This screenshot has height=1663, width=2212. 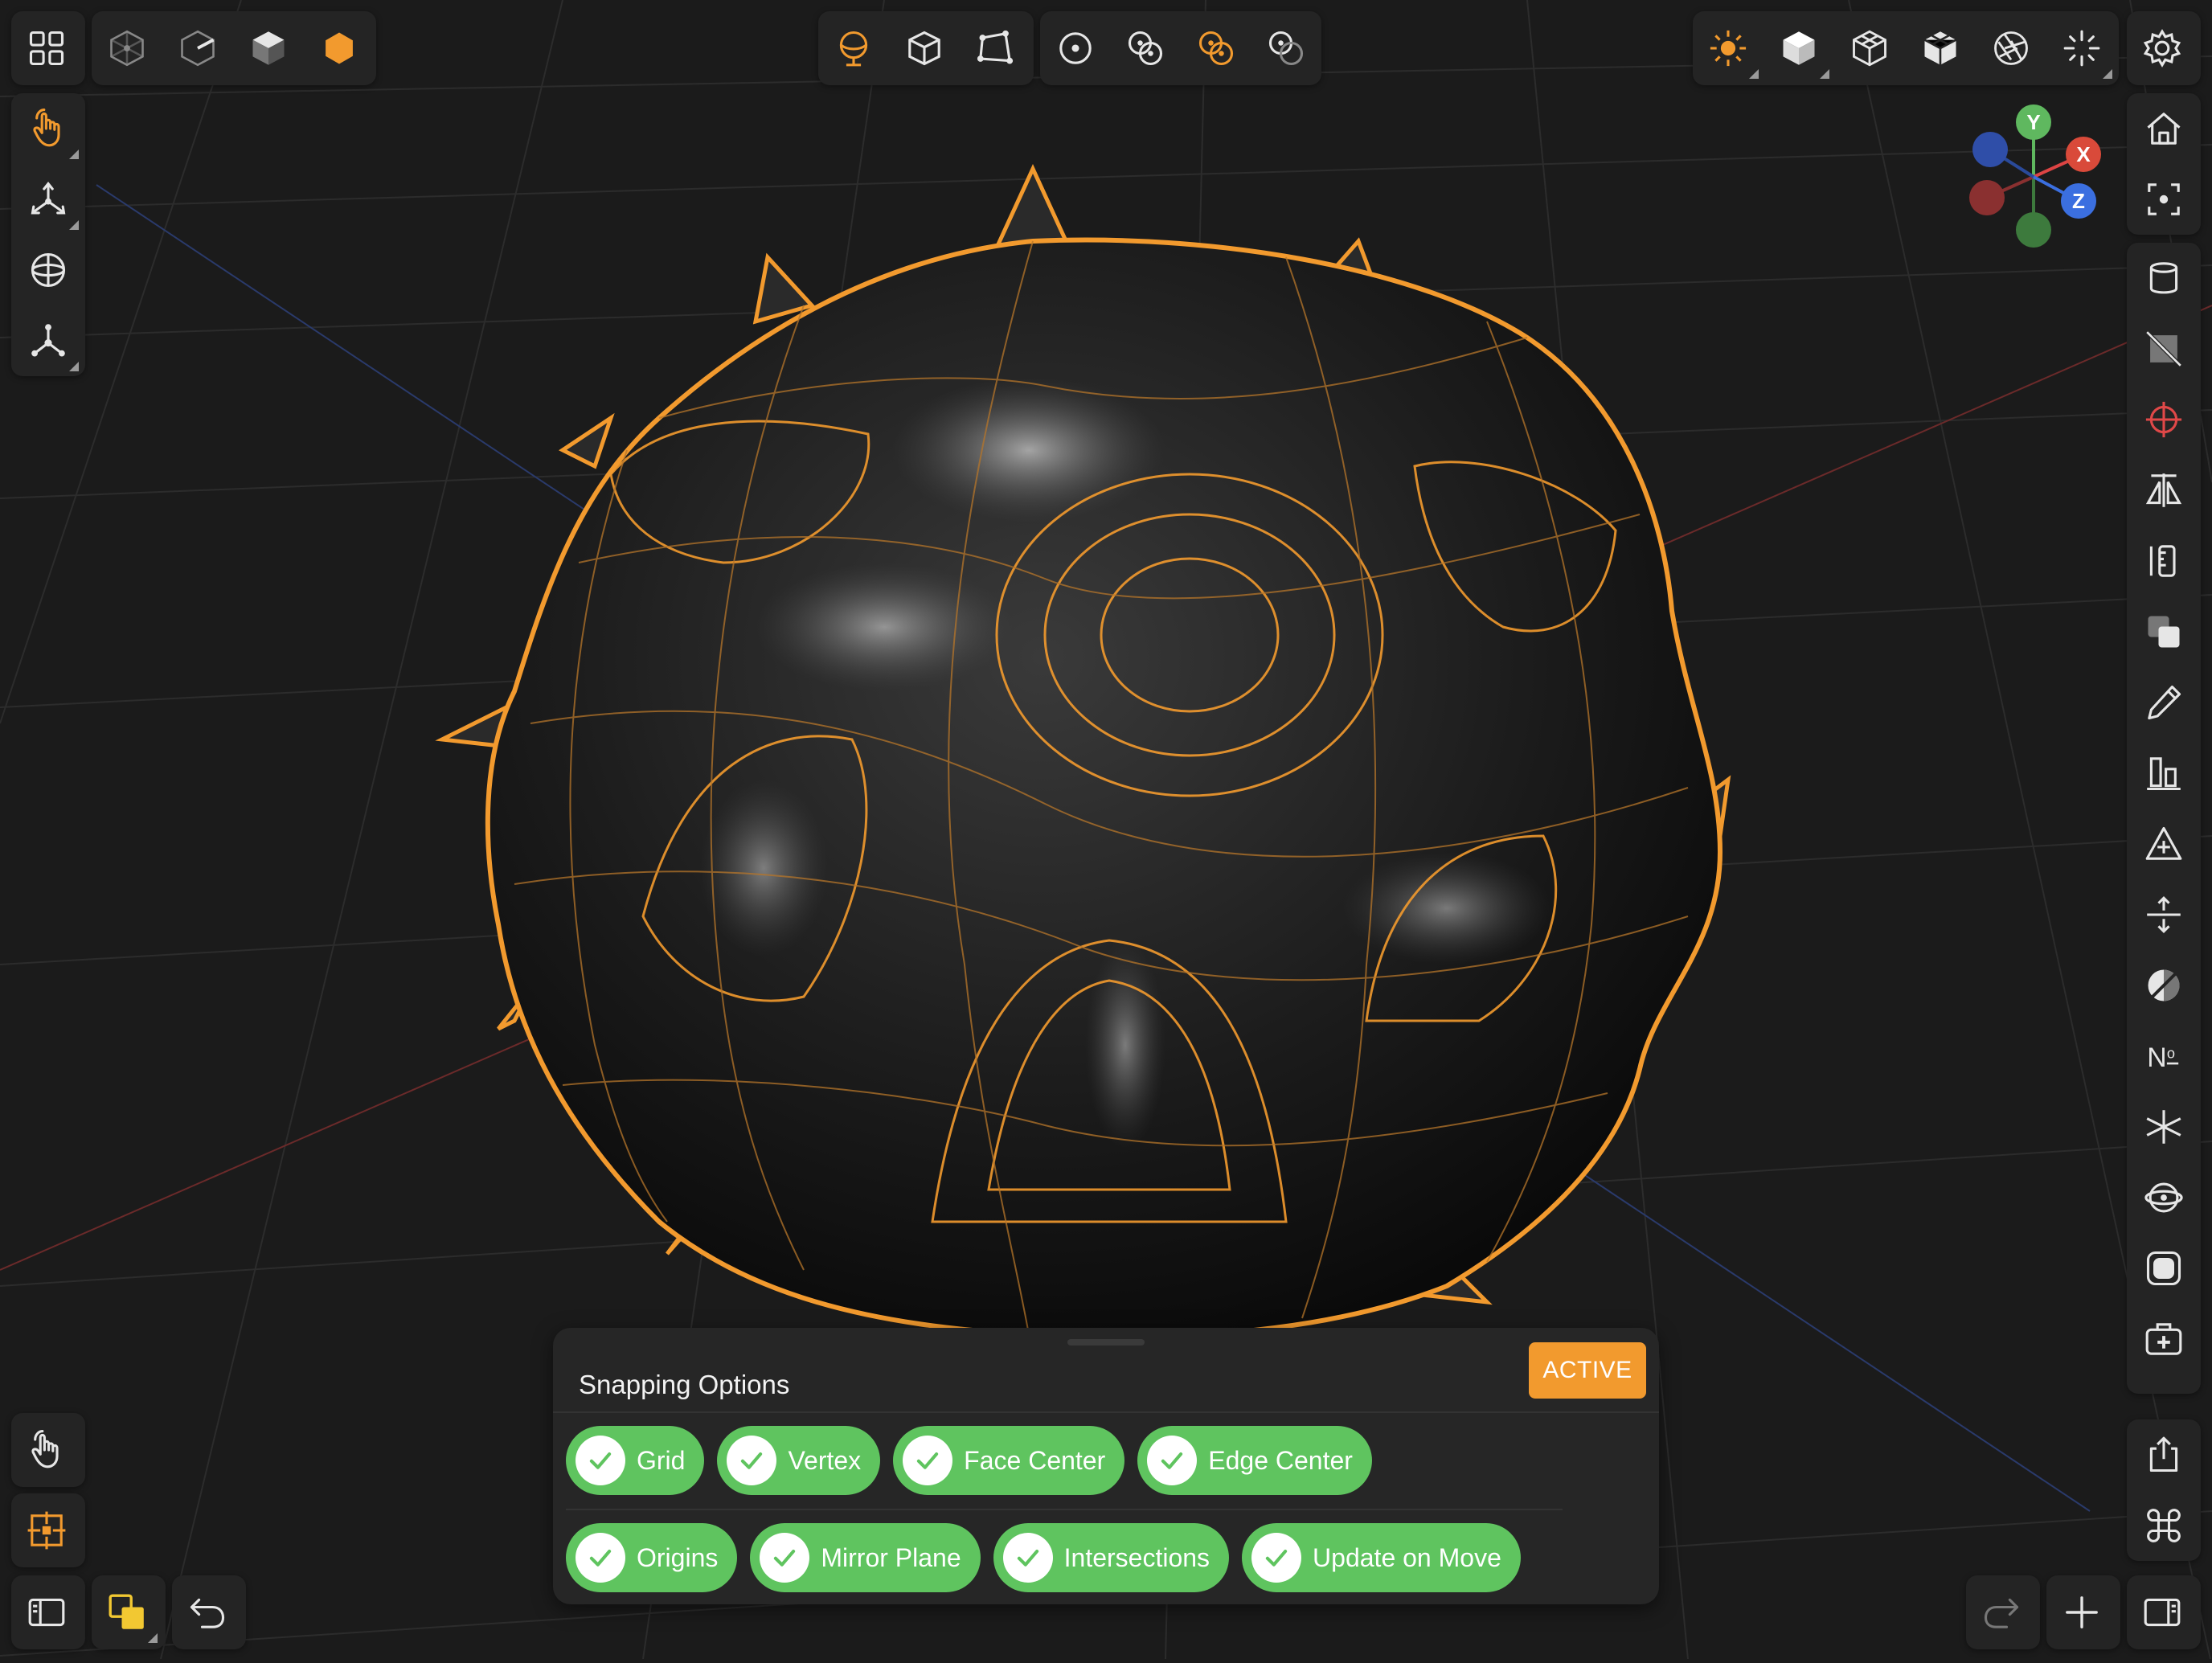 I want to click on selection-toolbar, so click(x=926, y=48).